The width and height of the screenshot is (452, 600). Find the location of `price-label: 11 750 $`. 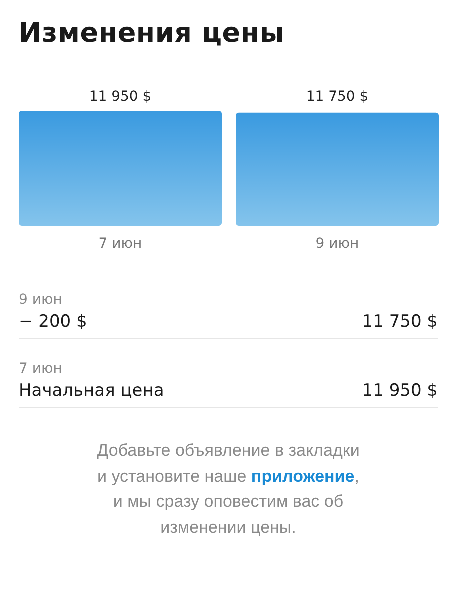

price-label: 11 750 $ is located at coordinates (337, 97).